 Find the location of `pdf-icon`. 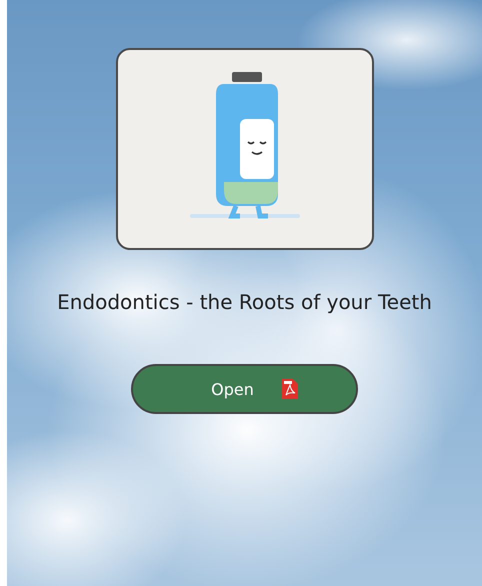

pdf-icon is located at coordinates (290, 389).